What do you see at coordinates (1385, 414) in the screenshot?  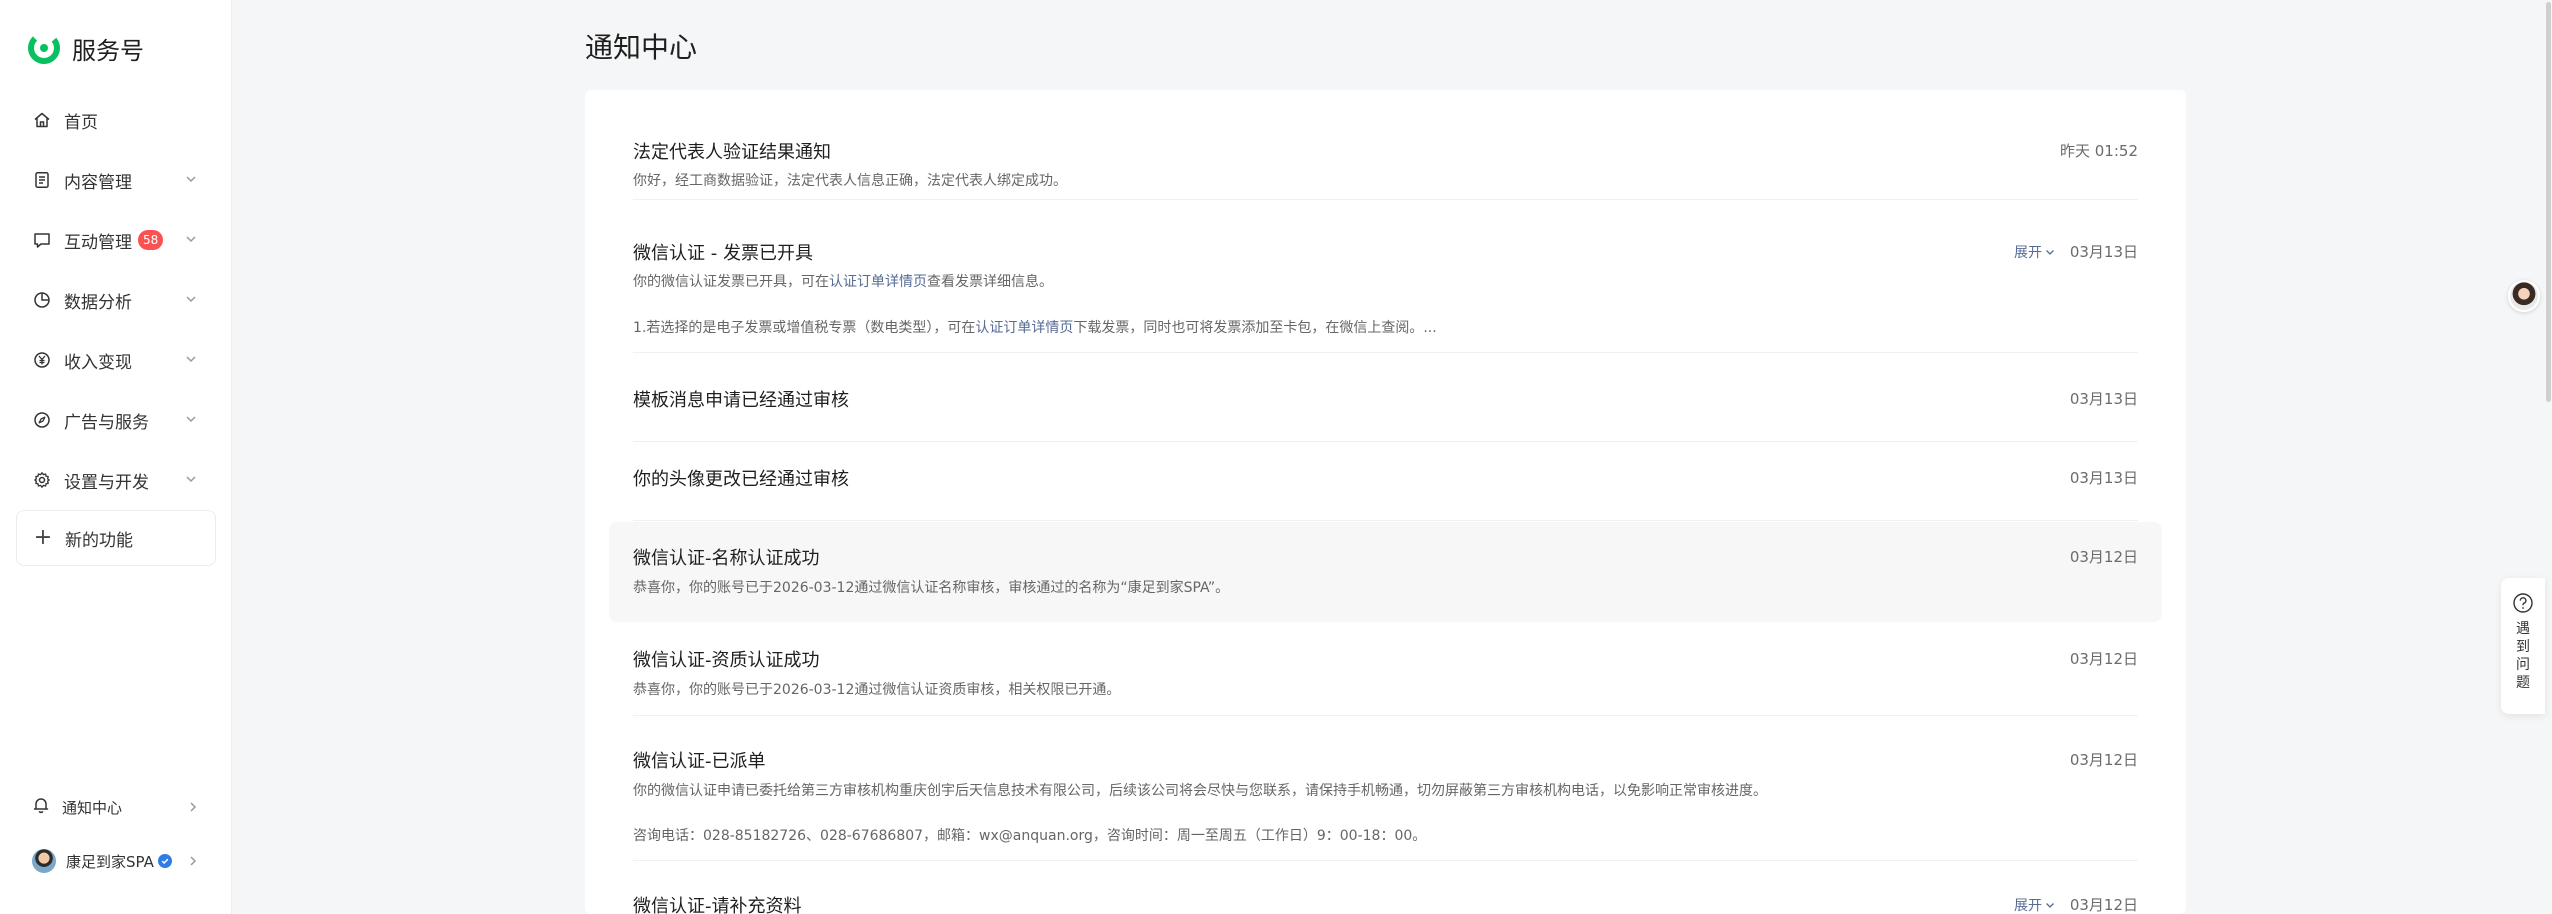 I see `notification-item: 模板消息申请已经通过审核 03月13日` at bounding box center [1385, 414].